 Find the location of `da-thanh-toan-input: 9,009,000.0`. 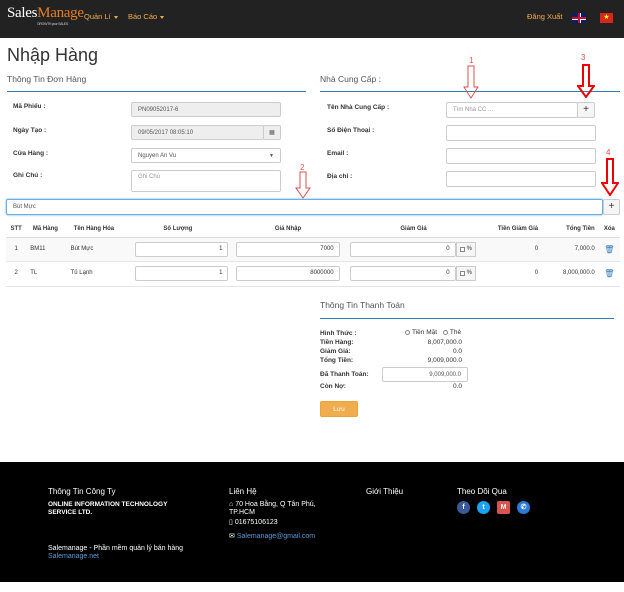

da-thanh-toan-input: 9,009,000.0 is located at coordinates (425, 374).